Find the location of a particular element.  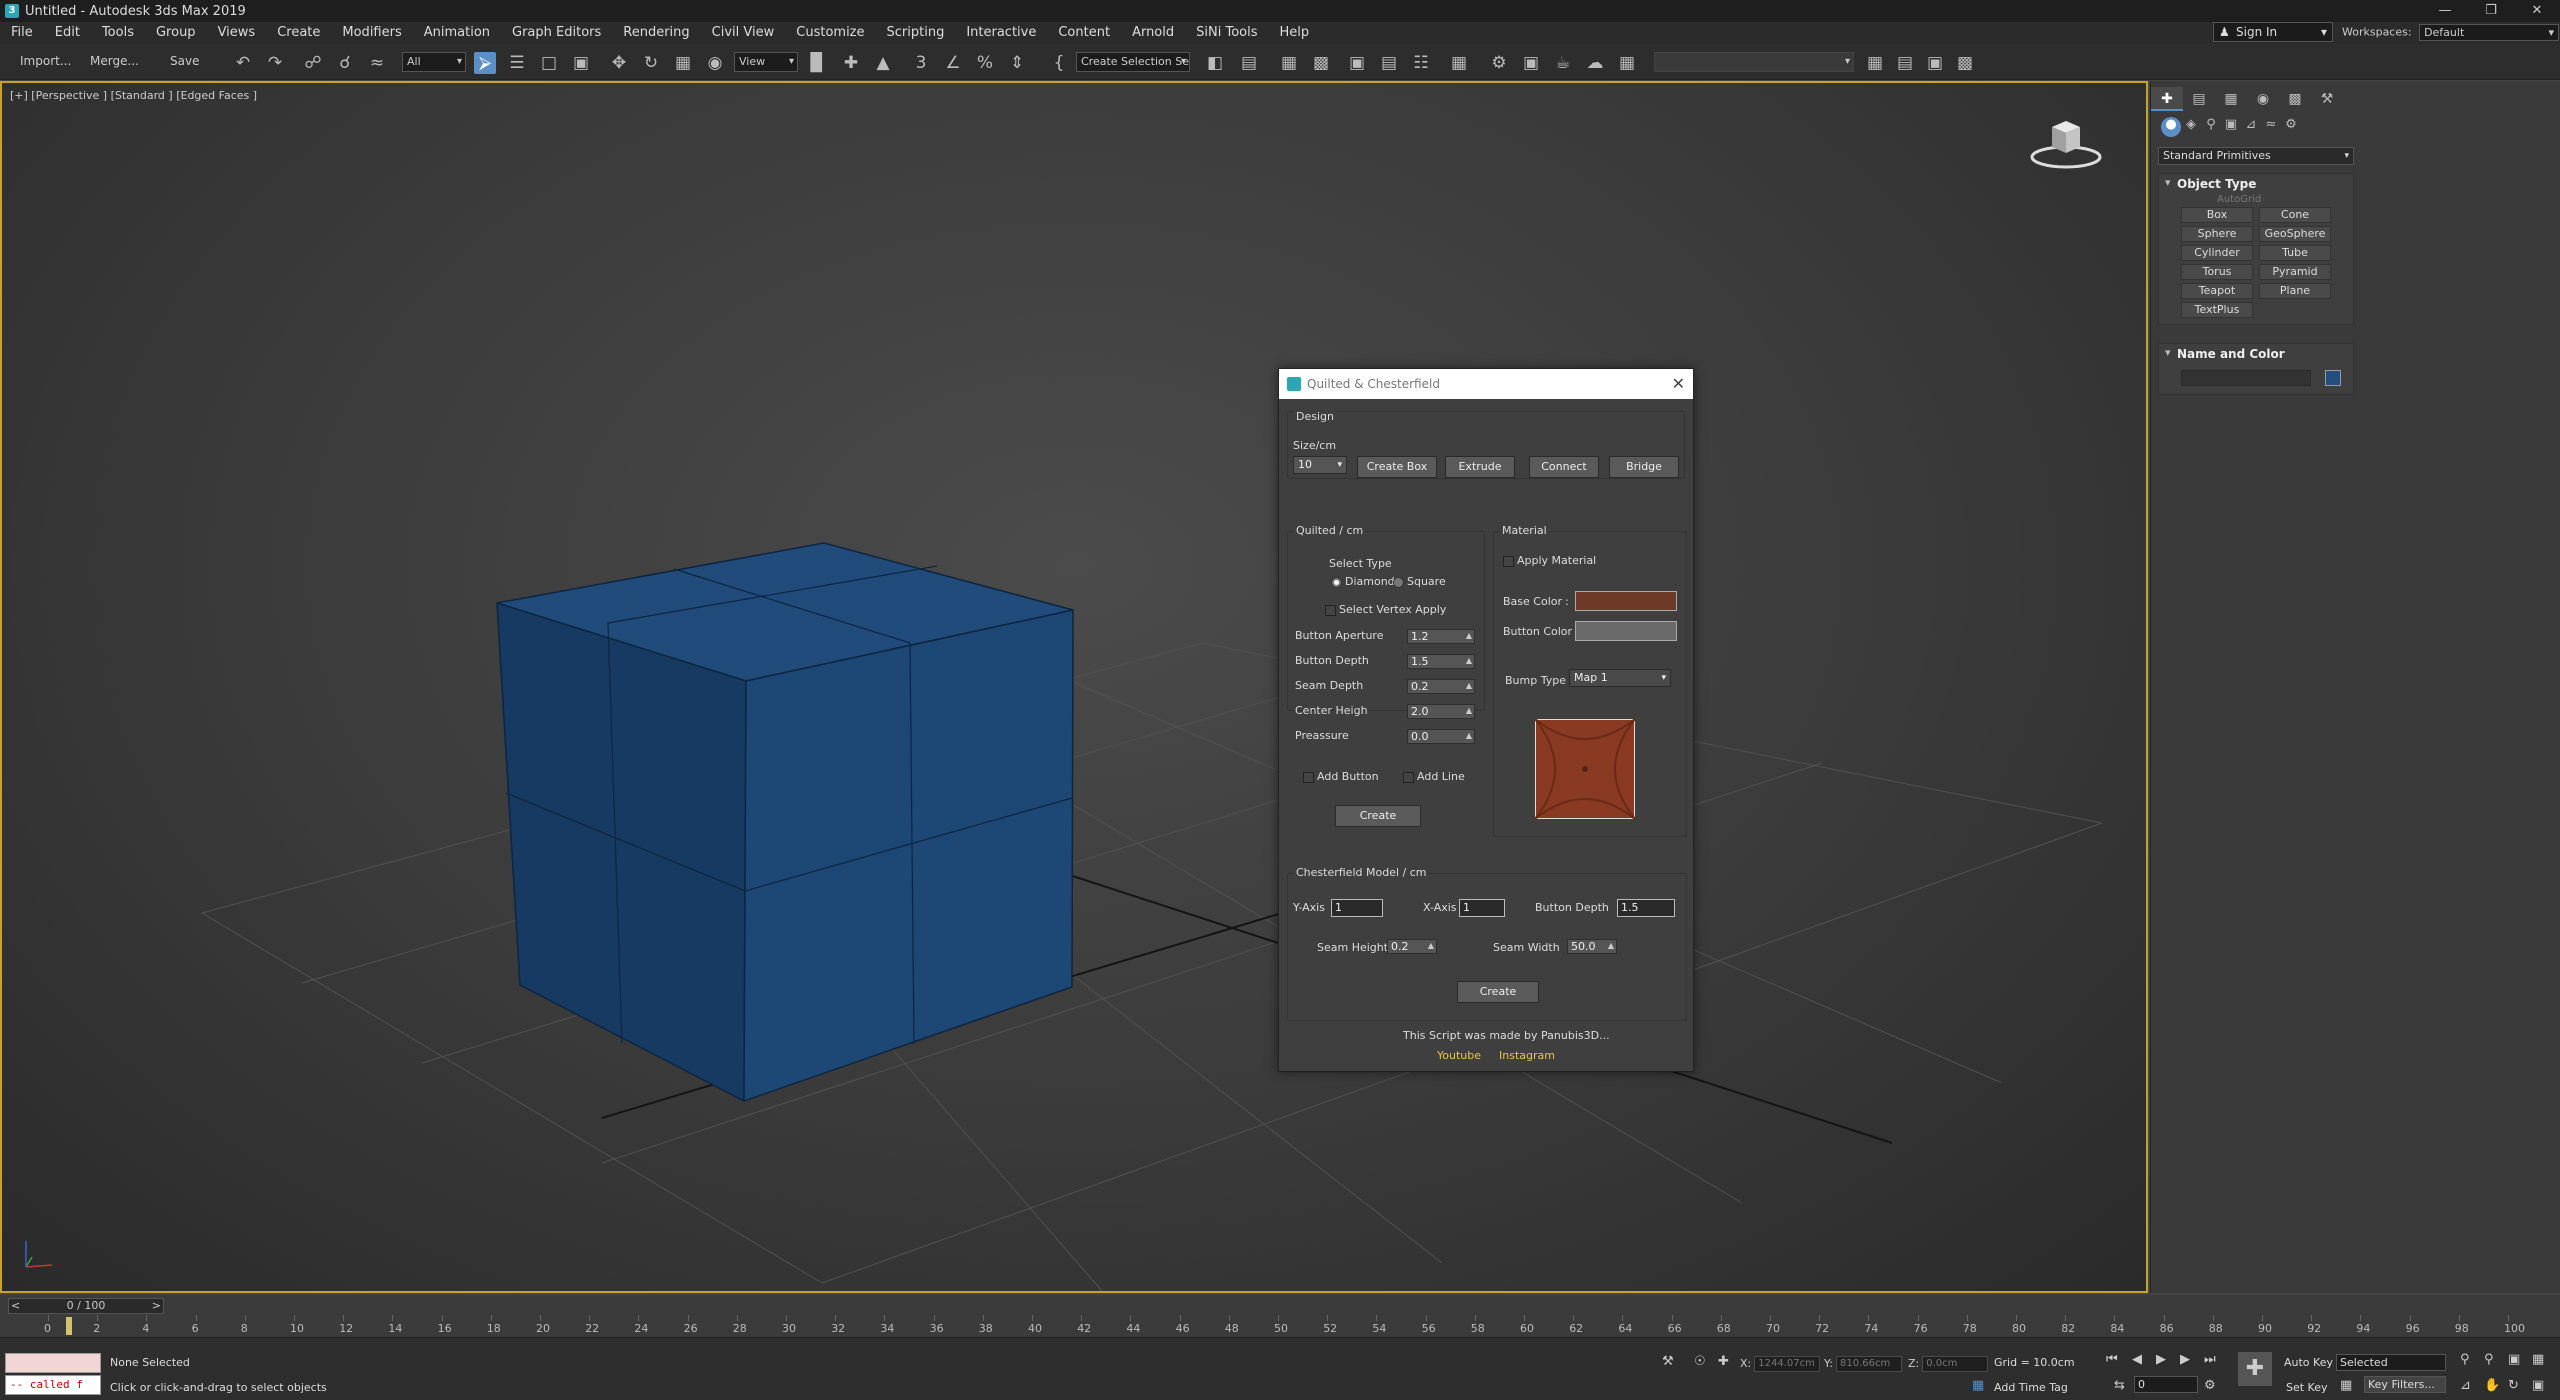

set-key-button: Set Key is located at coordinates (2307, 1387).